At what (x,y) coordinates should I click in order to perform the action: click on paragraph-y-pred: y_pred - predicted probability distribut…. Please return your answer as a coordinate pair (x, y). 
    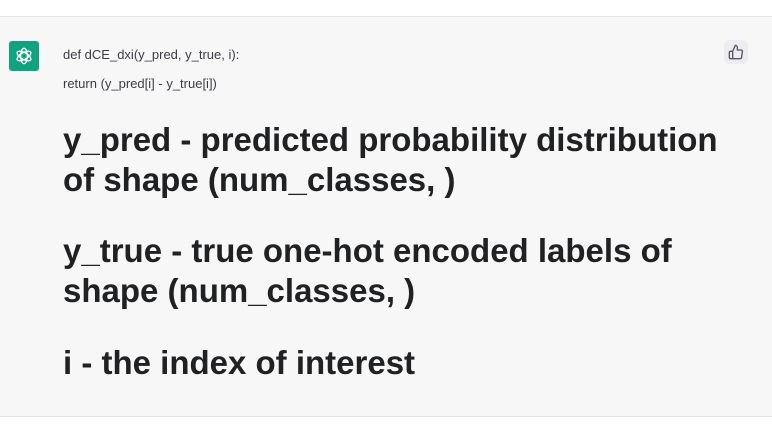
    Looking at the image, I should click on (390, 159).